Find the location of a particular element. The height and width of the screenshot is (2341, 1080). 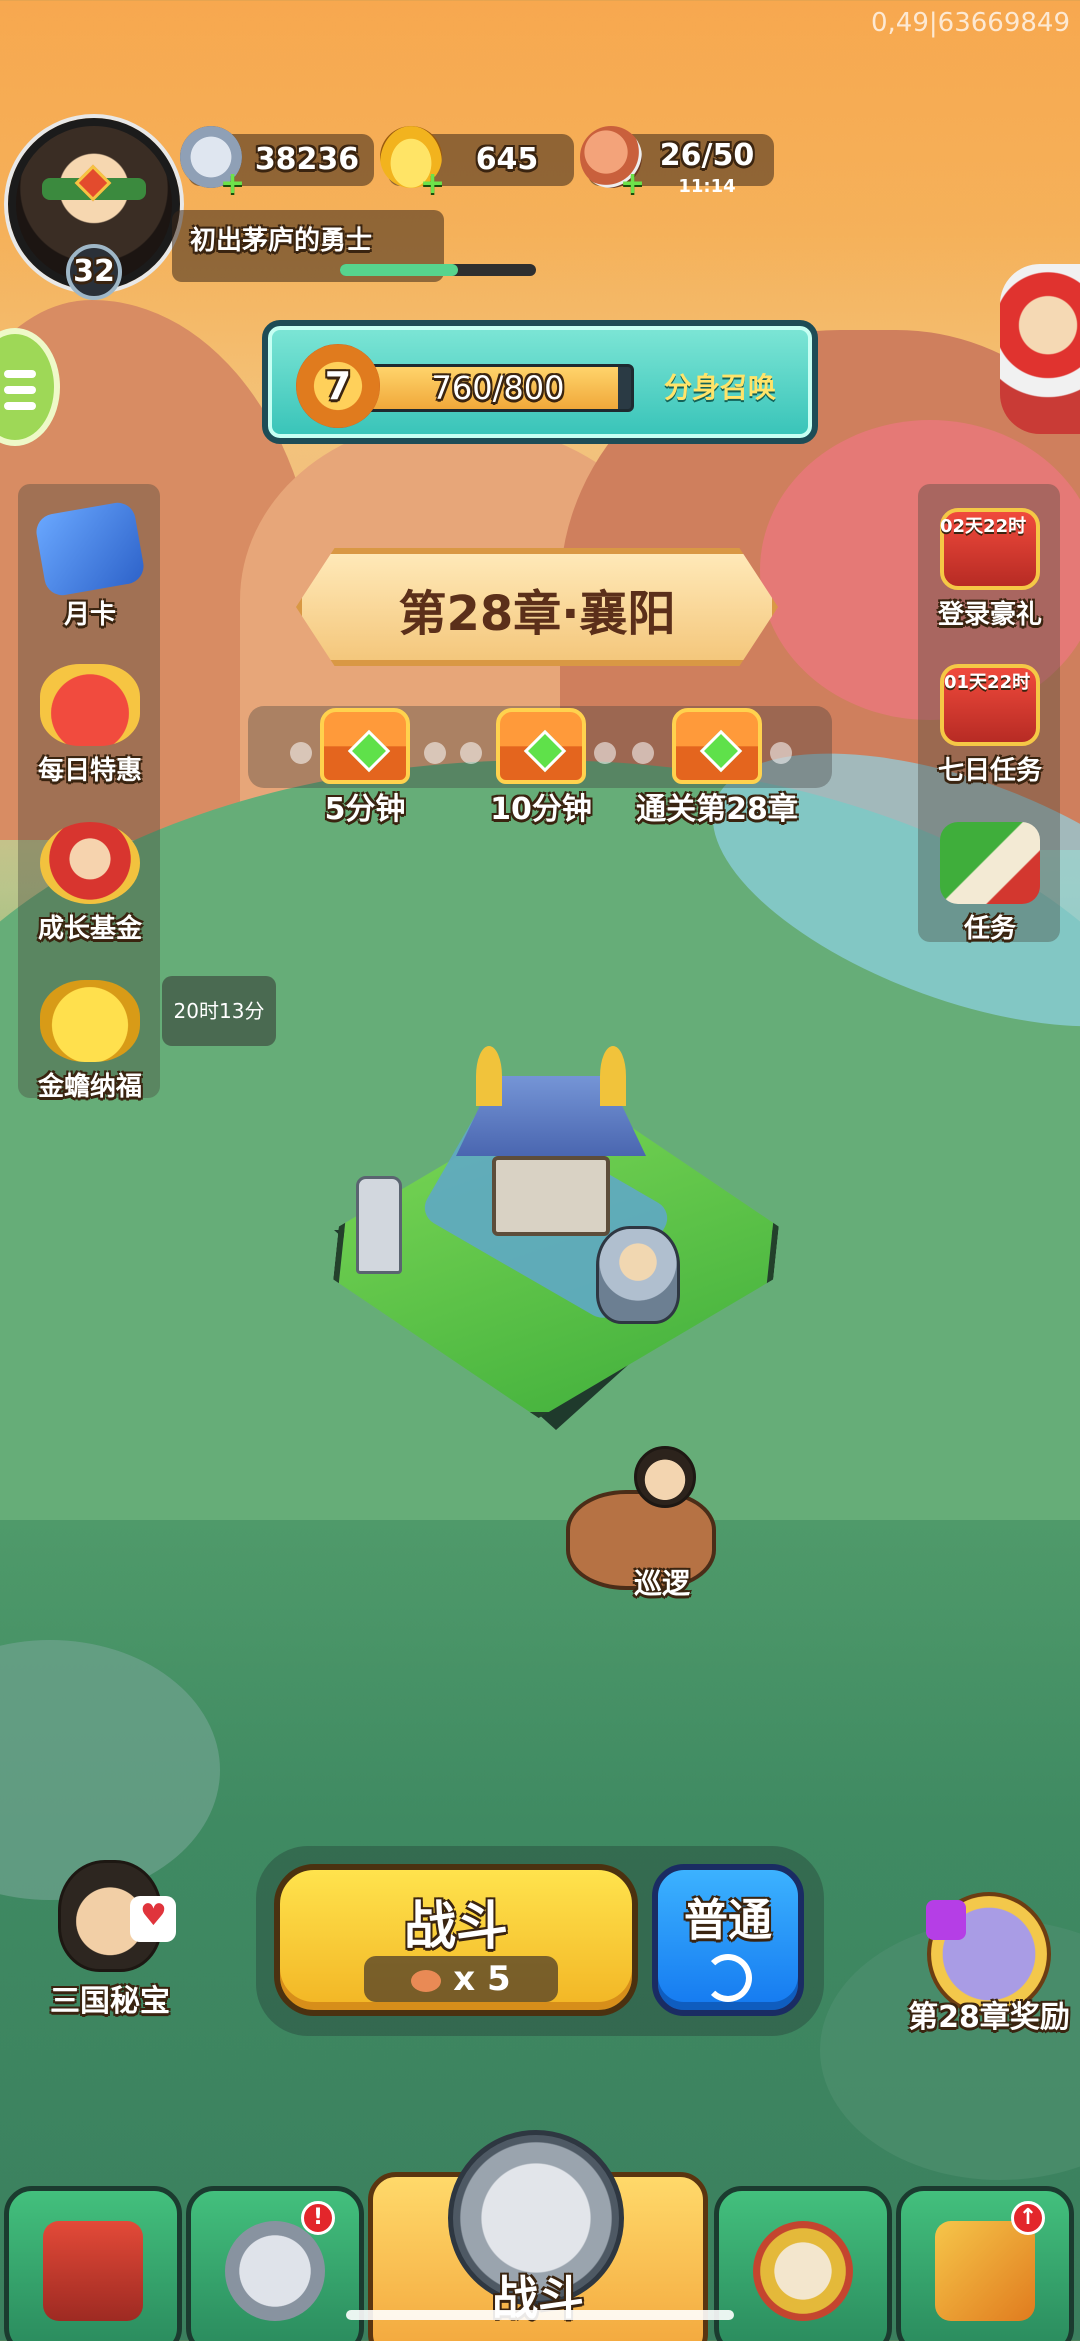

nav-tab-upgrade: ↑ is located at coordinates (985, 2263).